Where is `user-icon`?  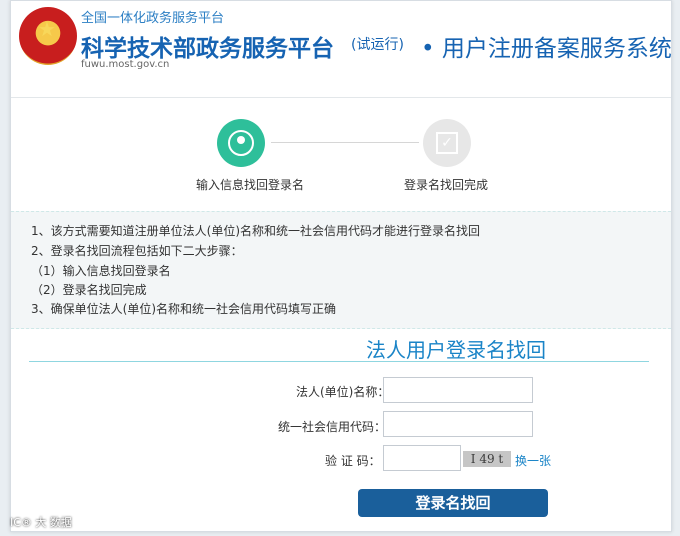
user-icon is located at coordinates (241, 143).